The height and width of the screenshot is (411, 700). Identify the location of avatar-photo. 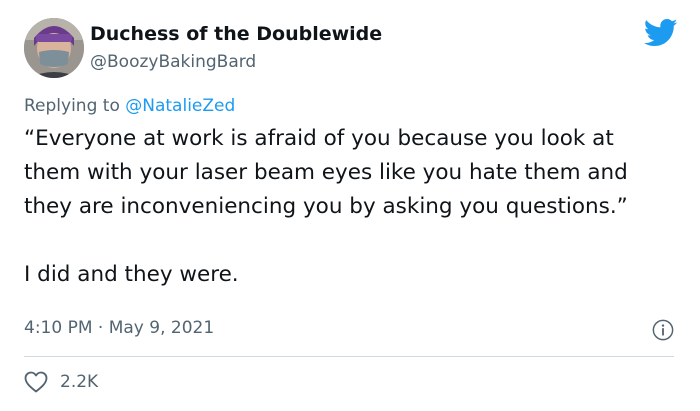
(54, 48).